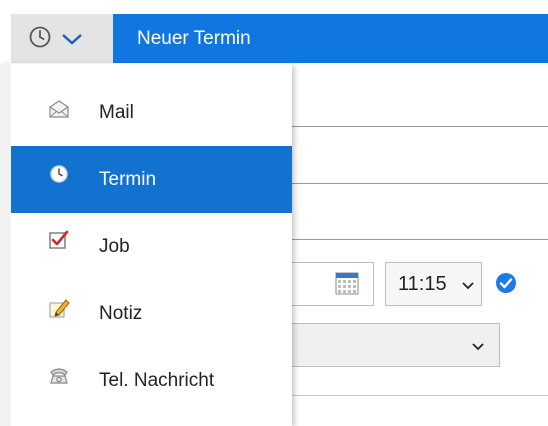 Image resolution: width=548 pixels, height=426 pixels. What do you see at coordinates (390, 345) in the screenshot?
I see `category-select` at bounding box center [390, 345].